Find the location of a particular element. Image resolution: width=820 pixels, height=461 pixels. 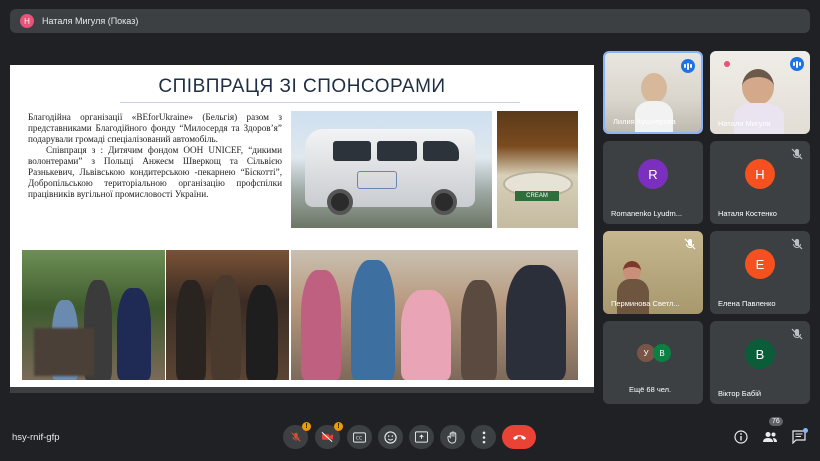

emoji-icon is located at coordinates (390, 437).